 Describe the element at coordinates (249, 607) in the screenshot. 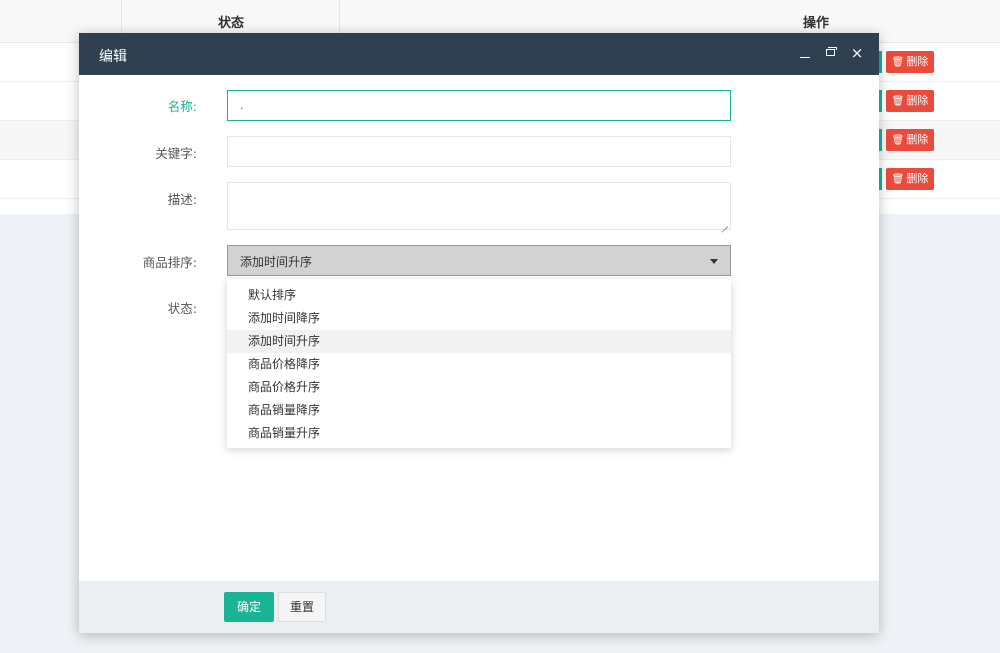

I see `confirm-button: 确定` at that location.